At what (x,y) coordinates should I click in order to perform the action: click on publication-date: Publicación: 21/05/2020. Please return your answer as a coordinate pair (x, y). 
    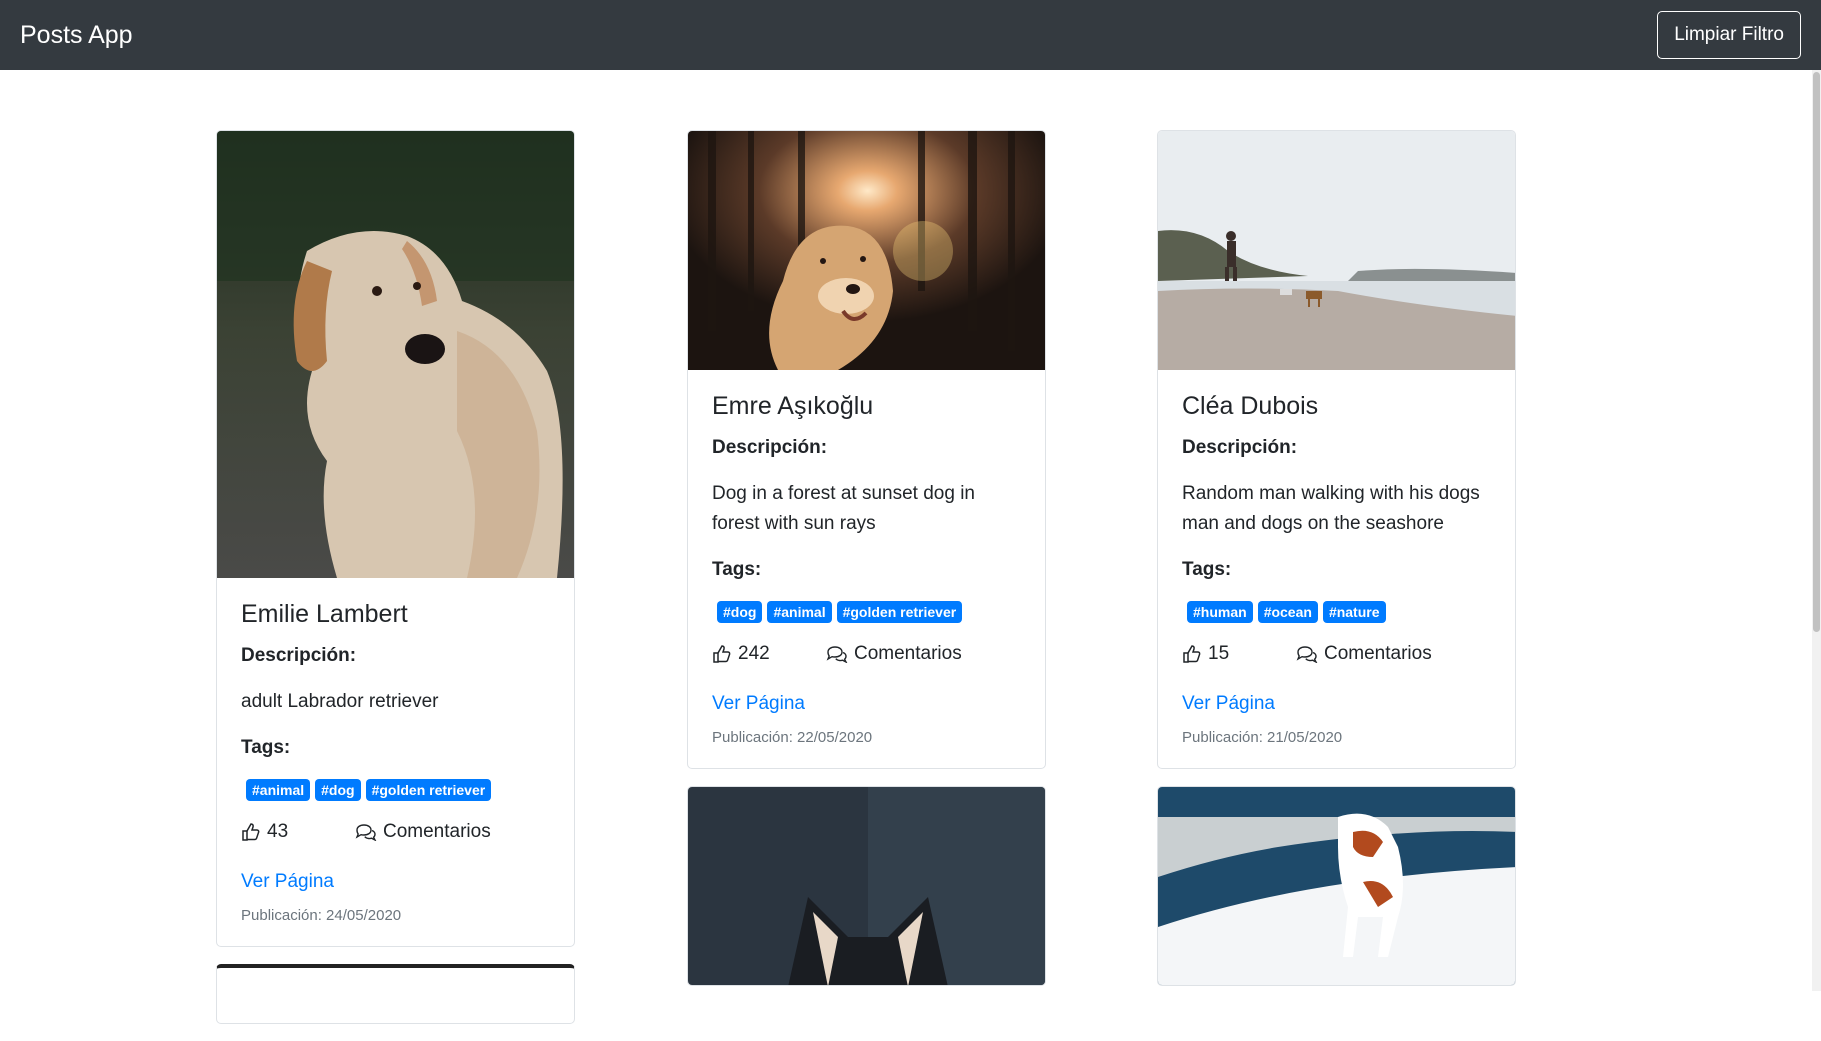
    Looking at the image, I should click on (1262, 737).